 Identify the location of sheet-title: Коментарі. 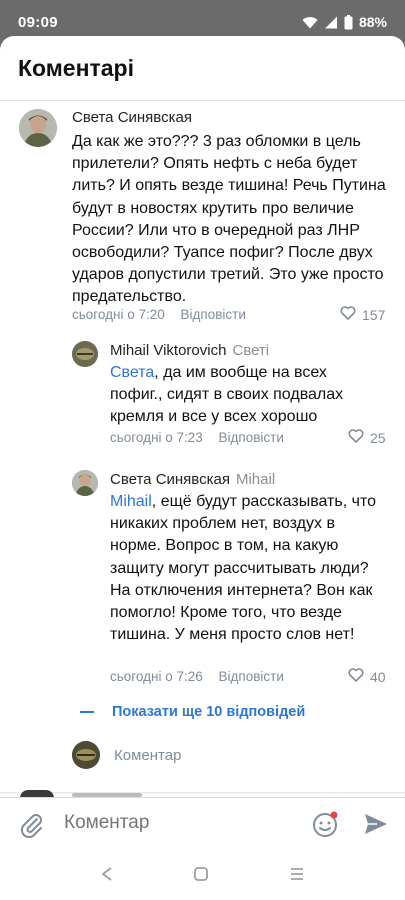
(76, 67).